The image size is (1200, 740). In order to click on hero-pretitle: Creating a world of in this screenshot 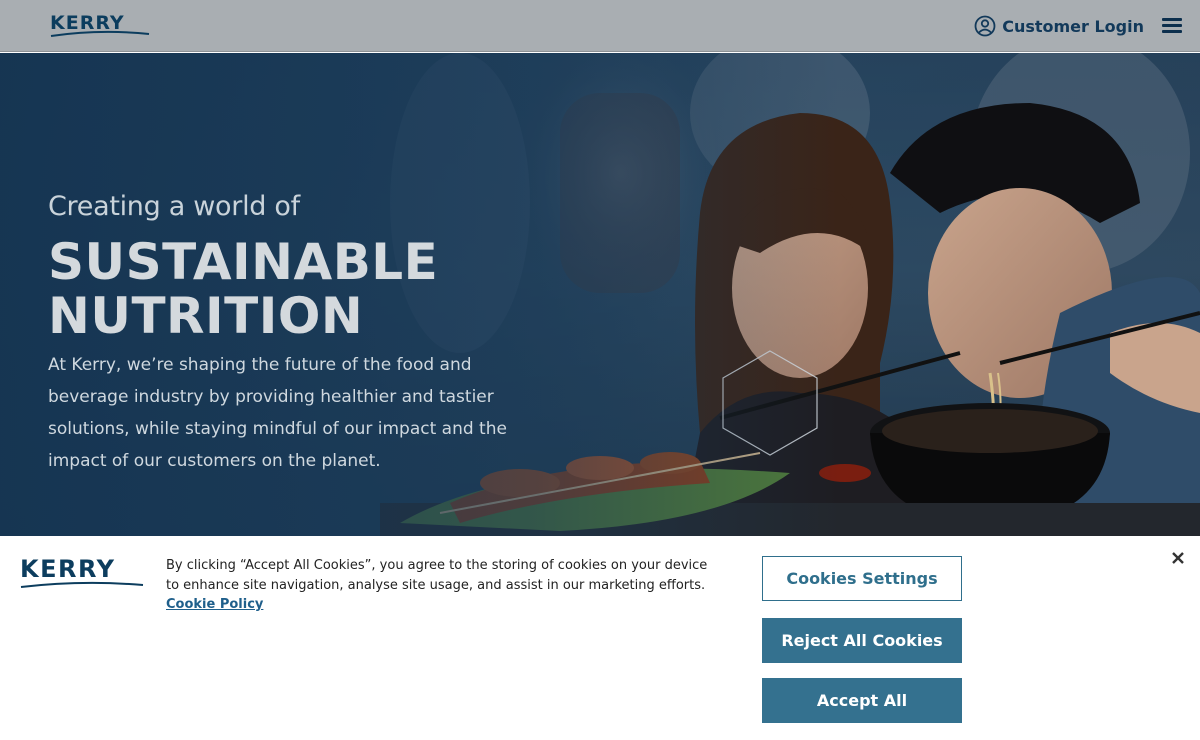, I will do `click(174, 206)`.